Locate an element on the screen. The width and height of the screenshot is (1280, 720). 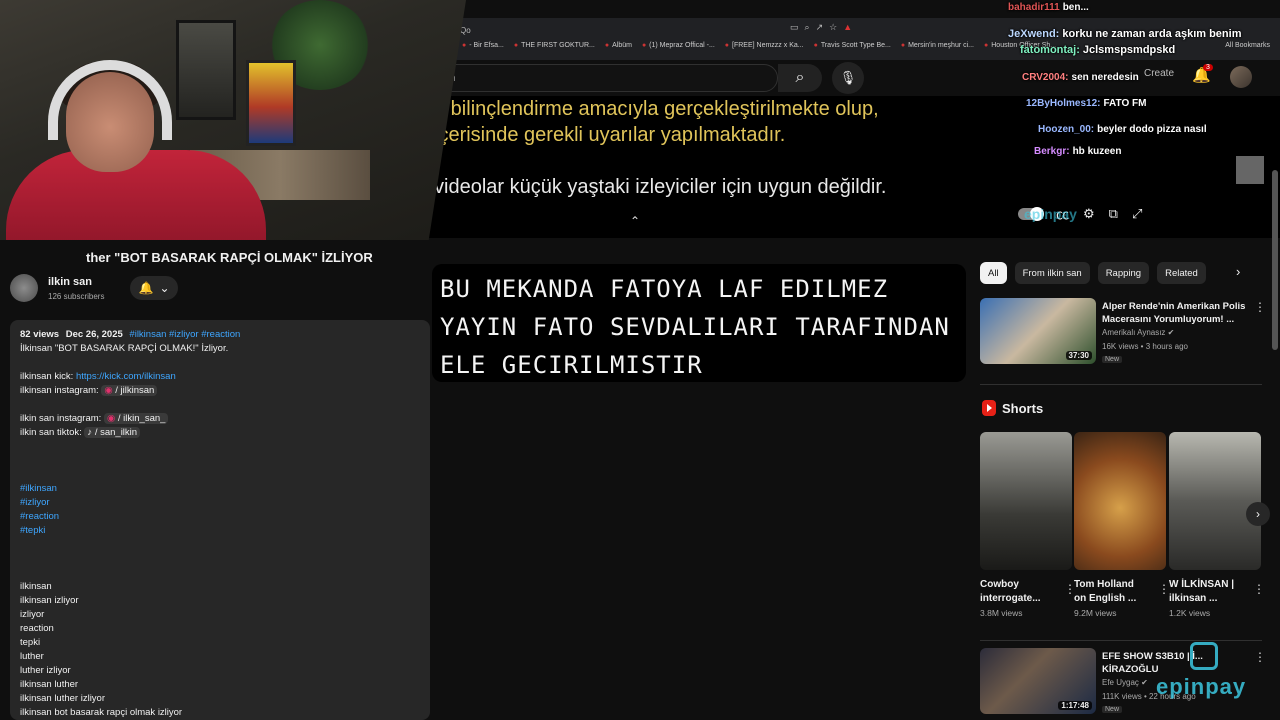
kick-link: https://kick.com/ilkinsan is located at coordinates (126, 376).